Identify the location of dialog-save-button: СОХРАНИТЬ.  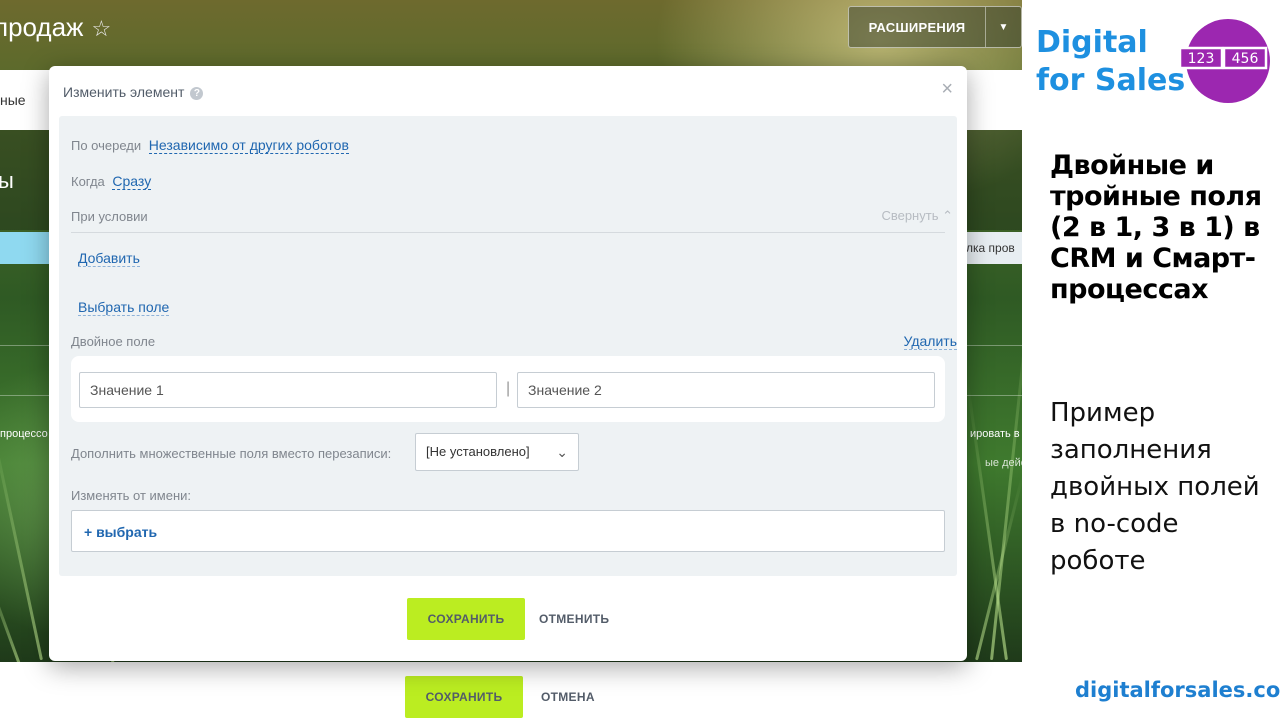
(466, 619).